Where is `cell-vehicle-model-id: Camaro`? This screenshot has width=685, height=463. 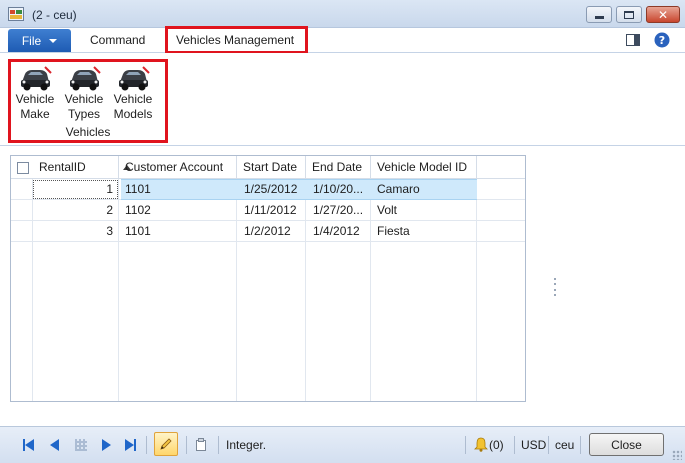
cell-vehicle-model-id: Camaro is located at coordinates (426, 189).